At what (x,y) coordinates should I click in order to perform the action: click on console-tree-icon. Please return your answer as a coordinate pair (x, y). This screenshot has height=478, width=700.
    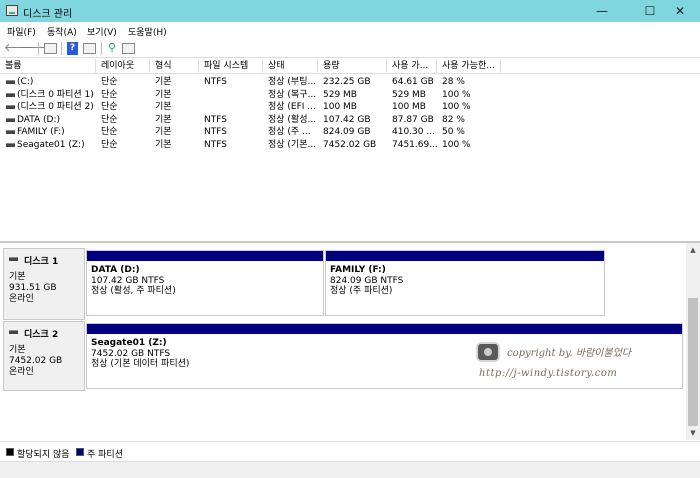
    Looking at the image, I should click on (50, 48).